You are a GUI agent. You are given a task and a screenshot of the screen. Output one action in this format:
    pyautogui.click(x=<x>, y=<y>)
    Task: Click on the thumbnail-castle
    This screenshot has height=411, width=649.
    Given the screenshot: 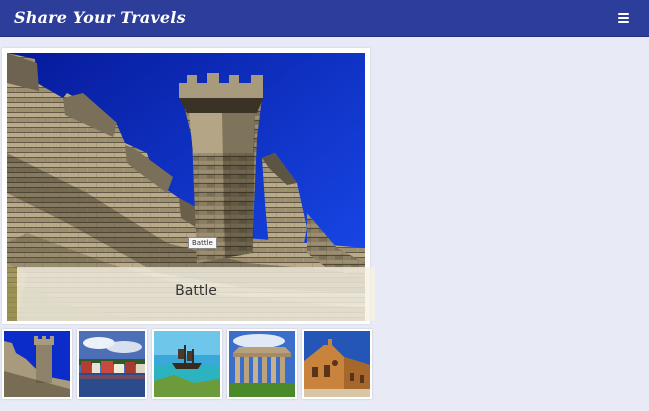 What is the action you would take?
    pyautogui.click(x=37, y=364)
    